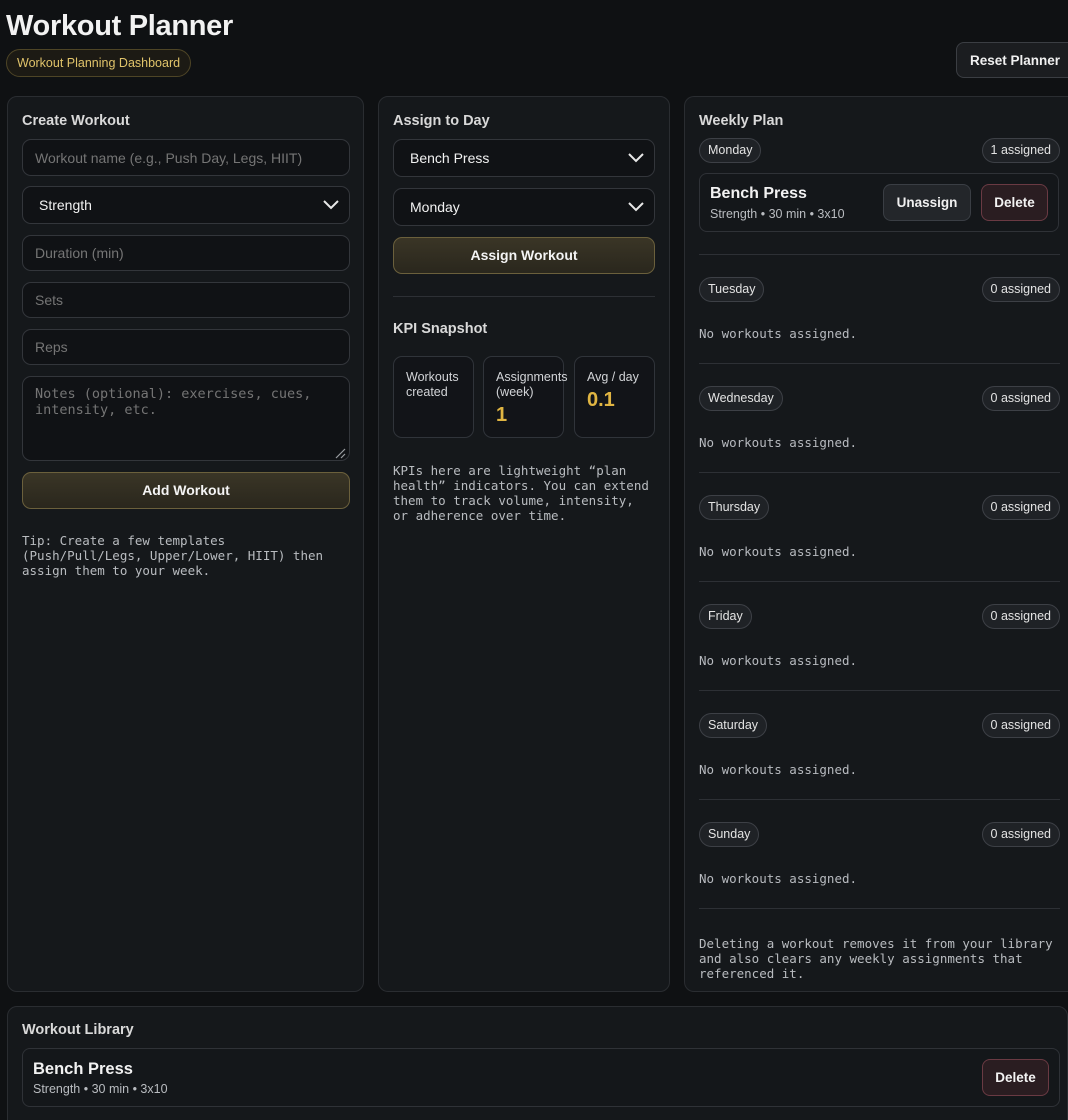  I want to click on workout-select: Bench Press, so click(524, 158).